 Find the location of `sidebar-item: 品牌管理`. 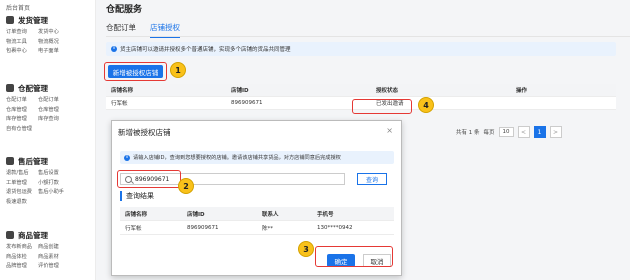

sidebar-item: 品牌管理 is located at coordinates (22, 267).